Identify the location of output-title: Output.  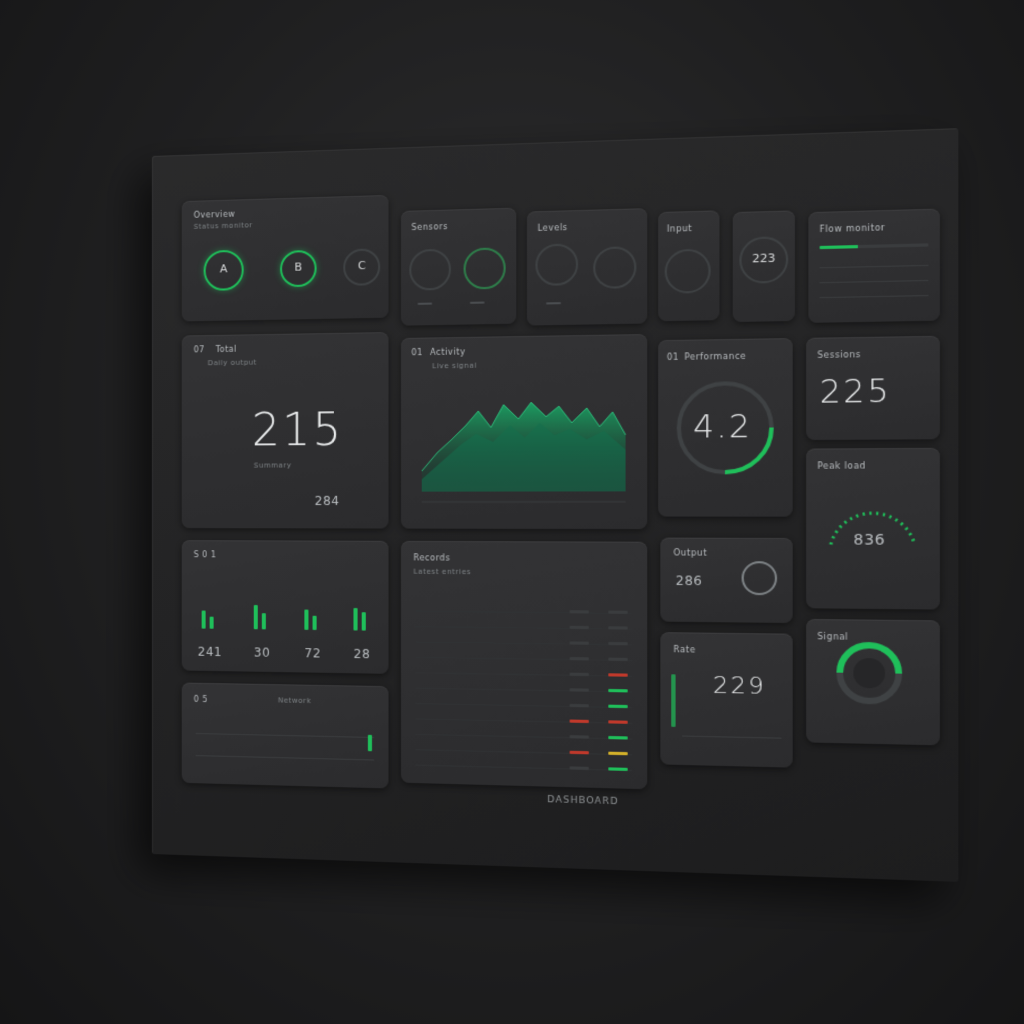
(690, 553).